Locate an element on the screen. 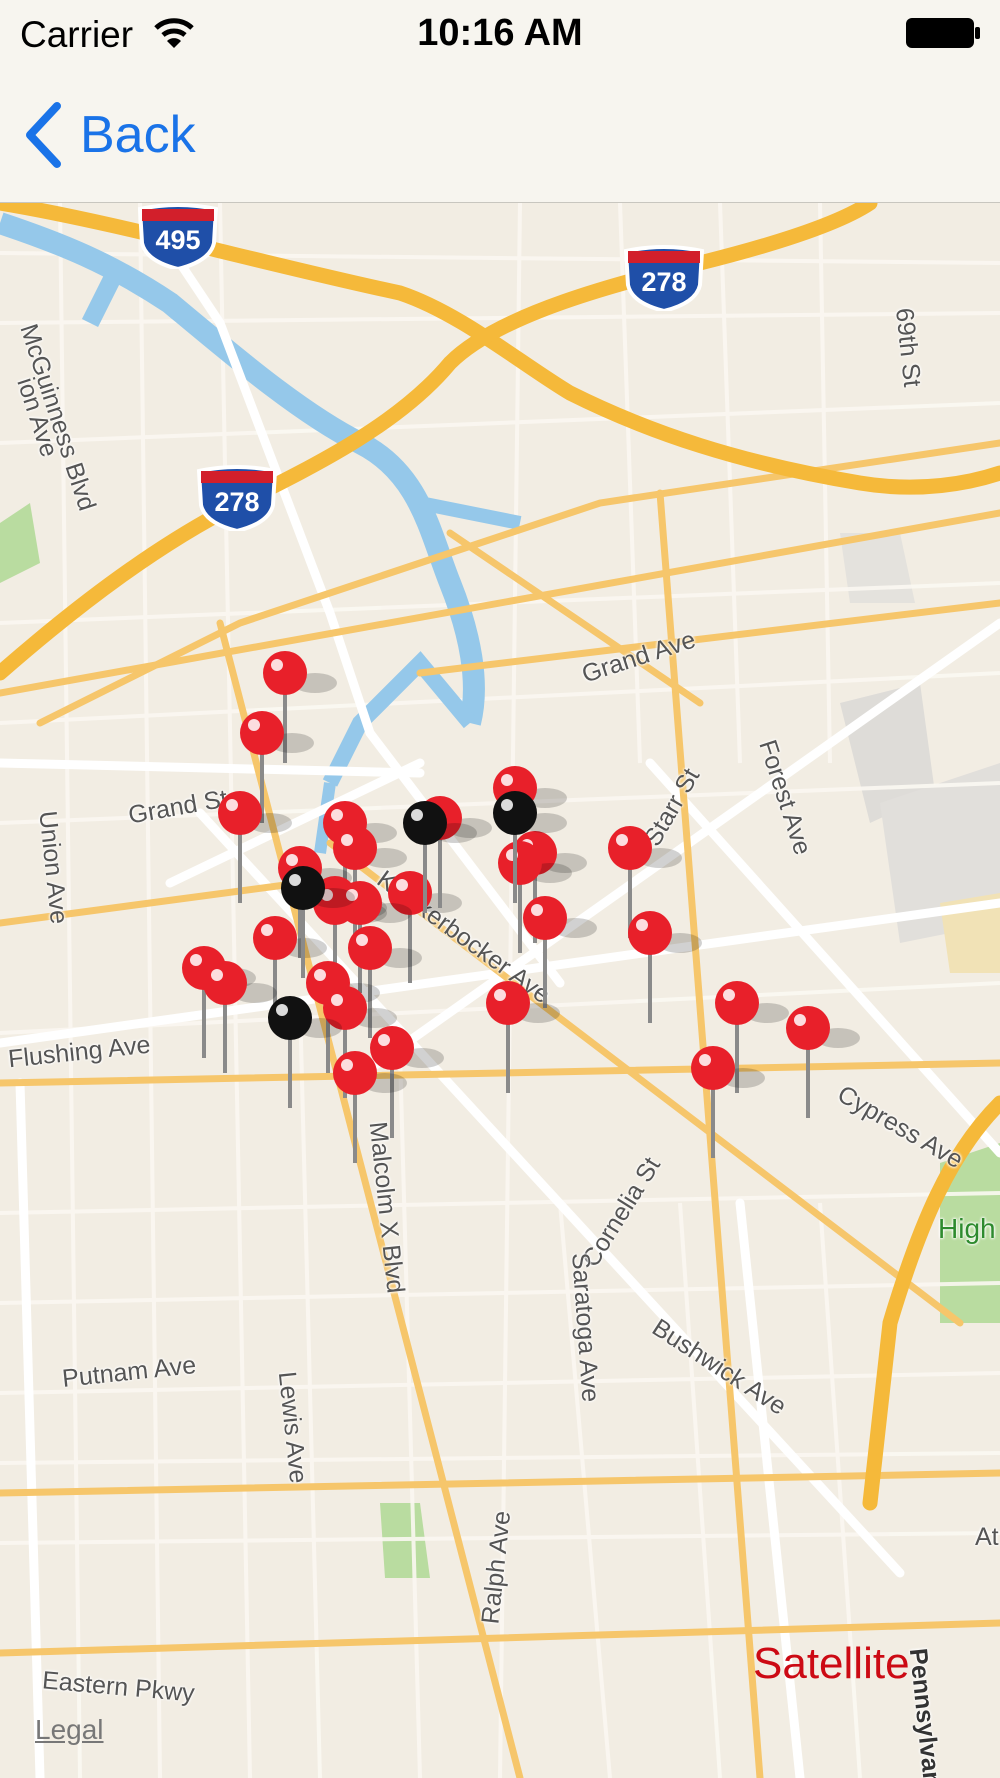 The height and width of the screenshot is (1778, 1000). satellite-toggle-button: Satellite is located at coordinates (831, 1664).